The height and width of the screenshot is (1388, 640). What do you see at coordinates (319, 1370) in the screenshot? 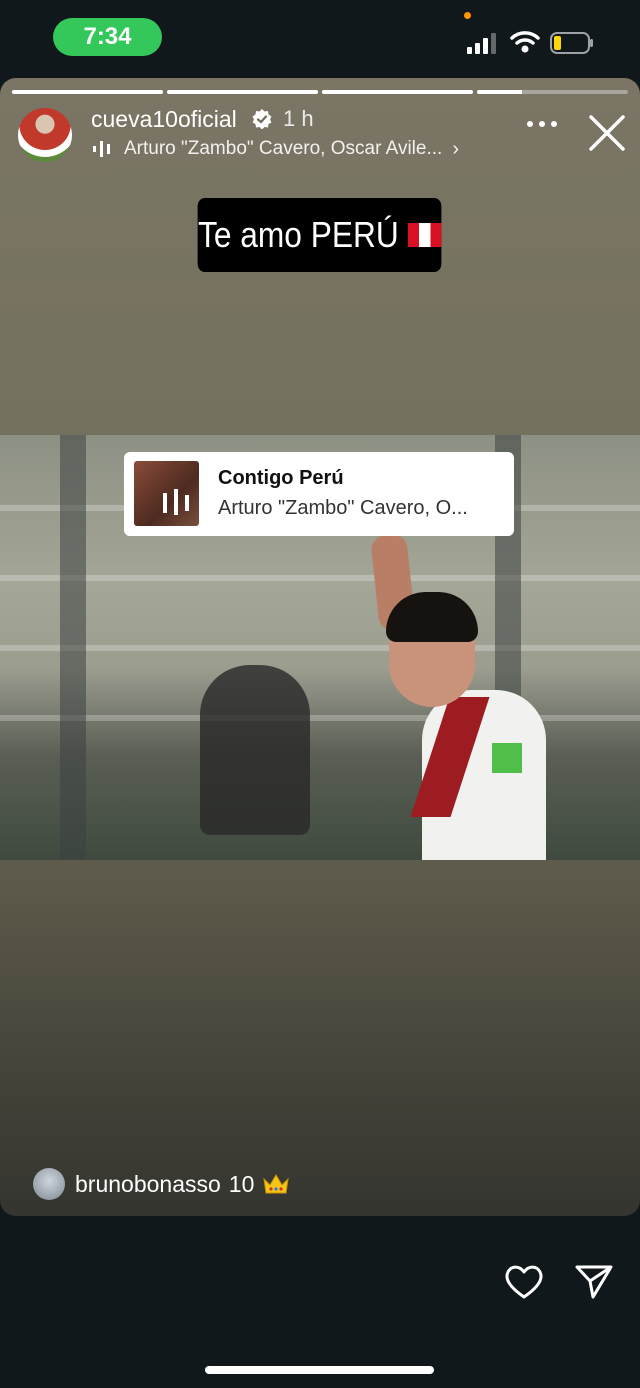
I see `home-indicator` at bounding box center [319, 1370].